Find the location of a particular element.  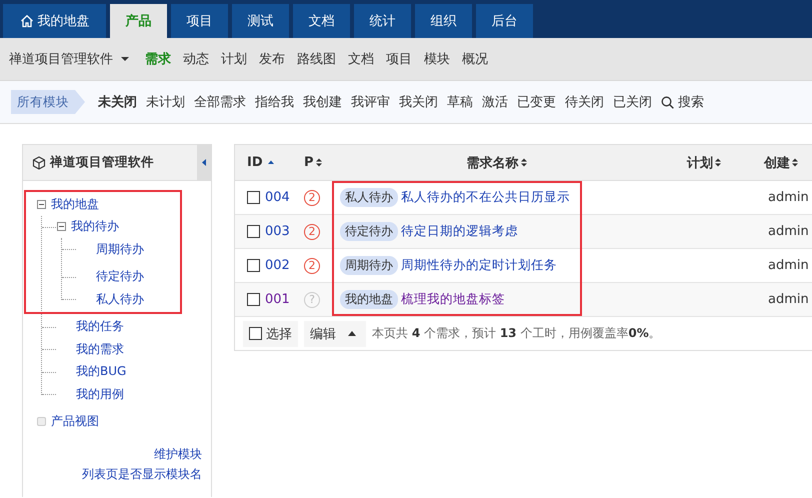

cube-icon is located at coordinates (39, 163).